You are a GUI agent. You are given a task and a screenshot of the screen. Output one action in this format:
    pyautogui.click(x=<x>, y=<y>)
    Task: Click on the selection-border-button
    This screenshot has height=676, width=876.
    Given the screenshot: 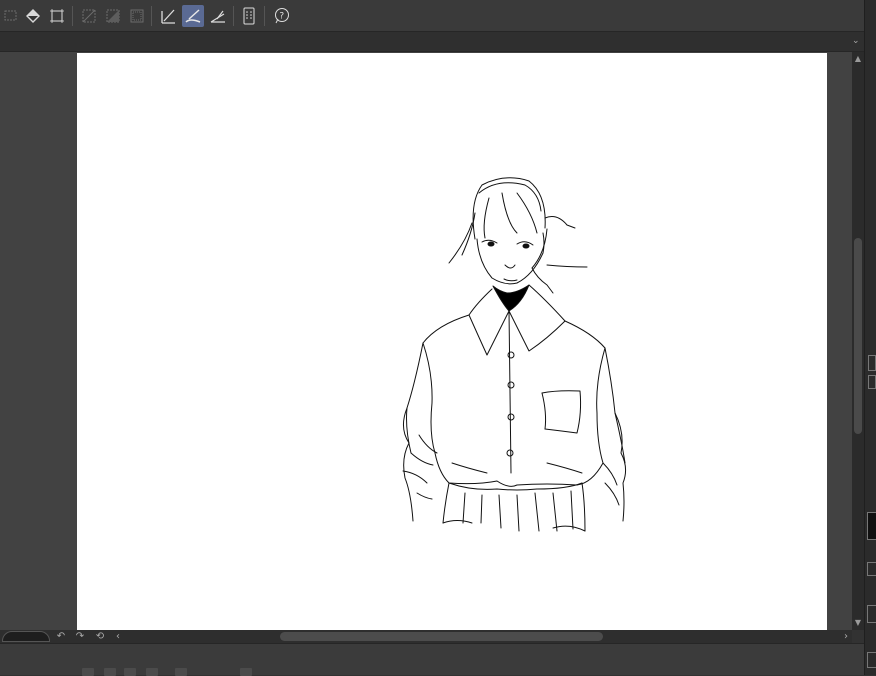 What is the action you would take?
    pyautogui.click(x=137, y=16)
    